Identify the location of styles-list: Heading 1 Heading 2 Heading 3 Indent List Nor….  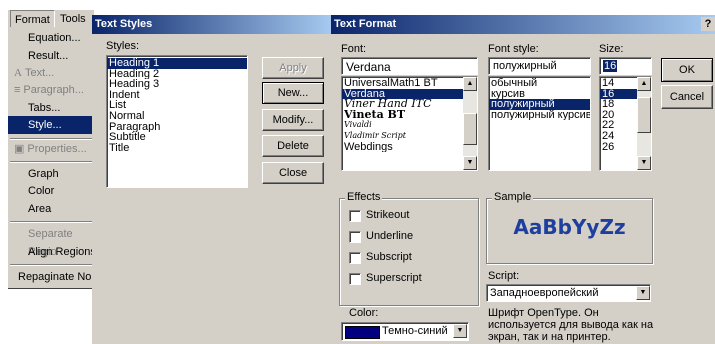
(177, 121).